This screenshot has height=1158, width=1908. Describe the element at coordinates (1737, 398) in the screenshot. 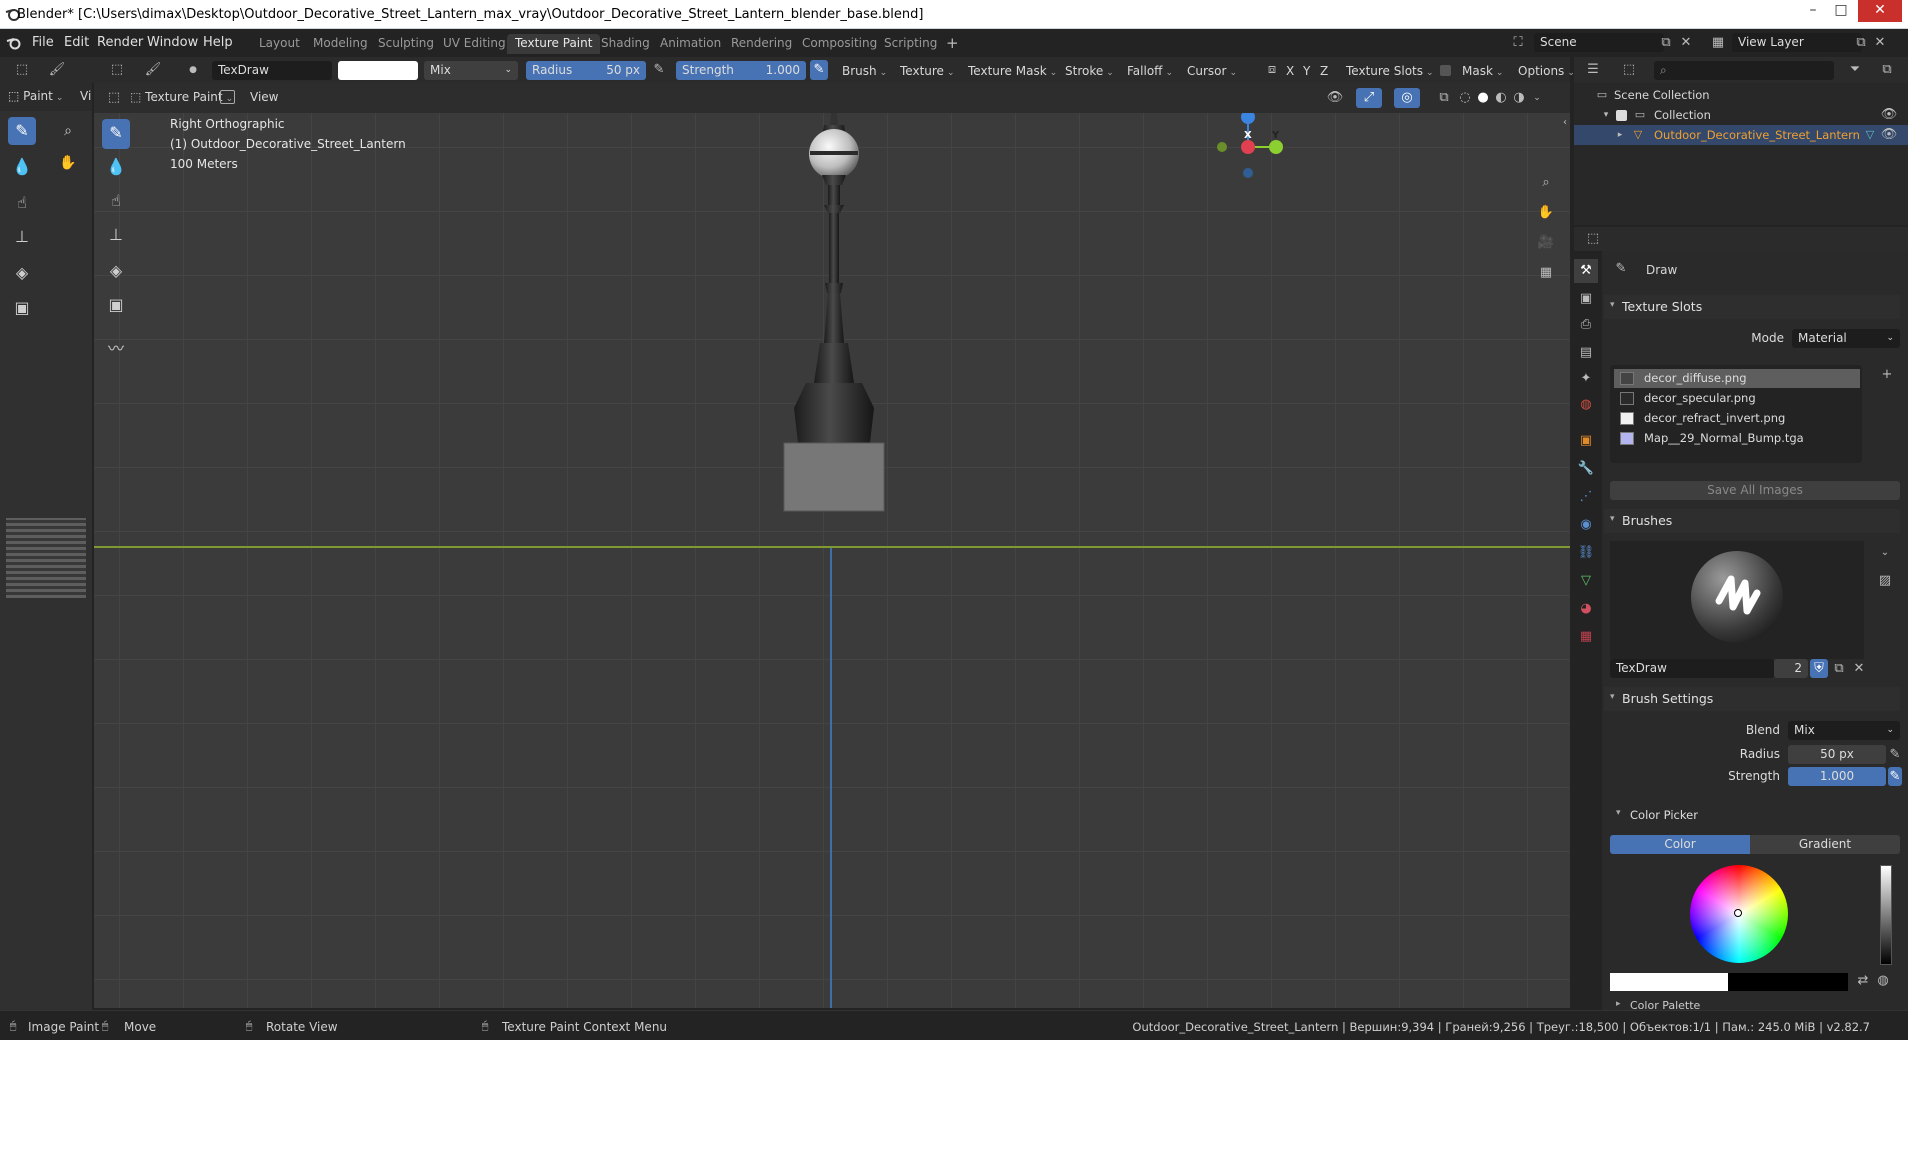

I see `list-item: decor_specular.png` at that location.